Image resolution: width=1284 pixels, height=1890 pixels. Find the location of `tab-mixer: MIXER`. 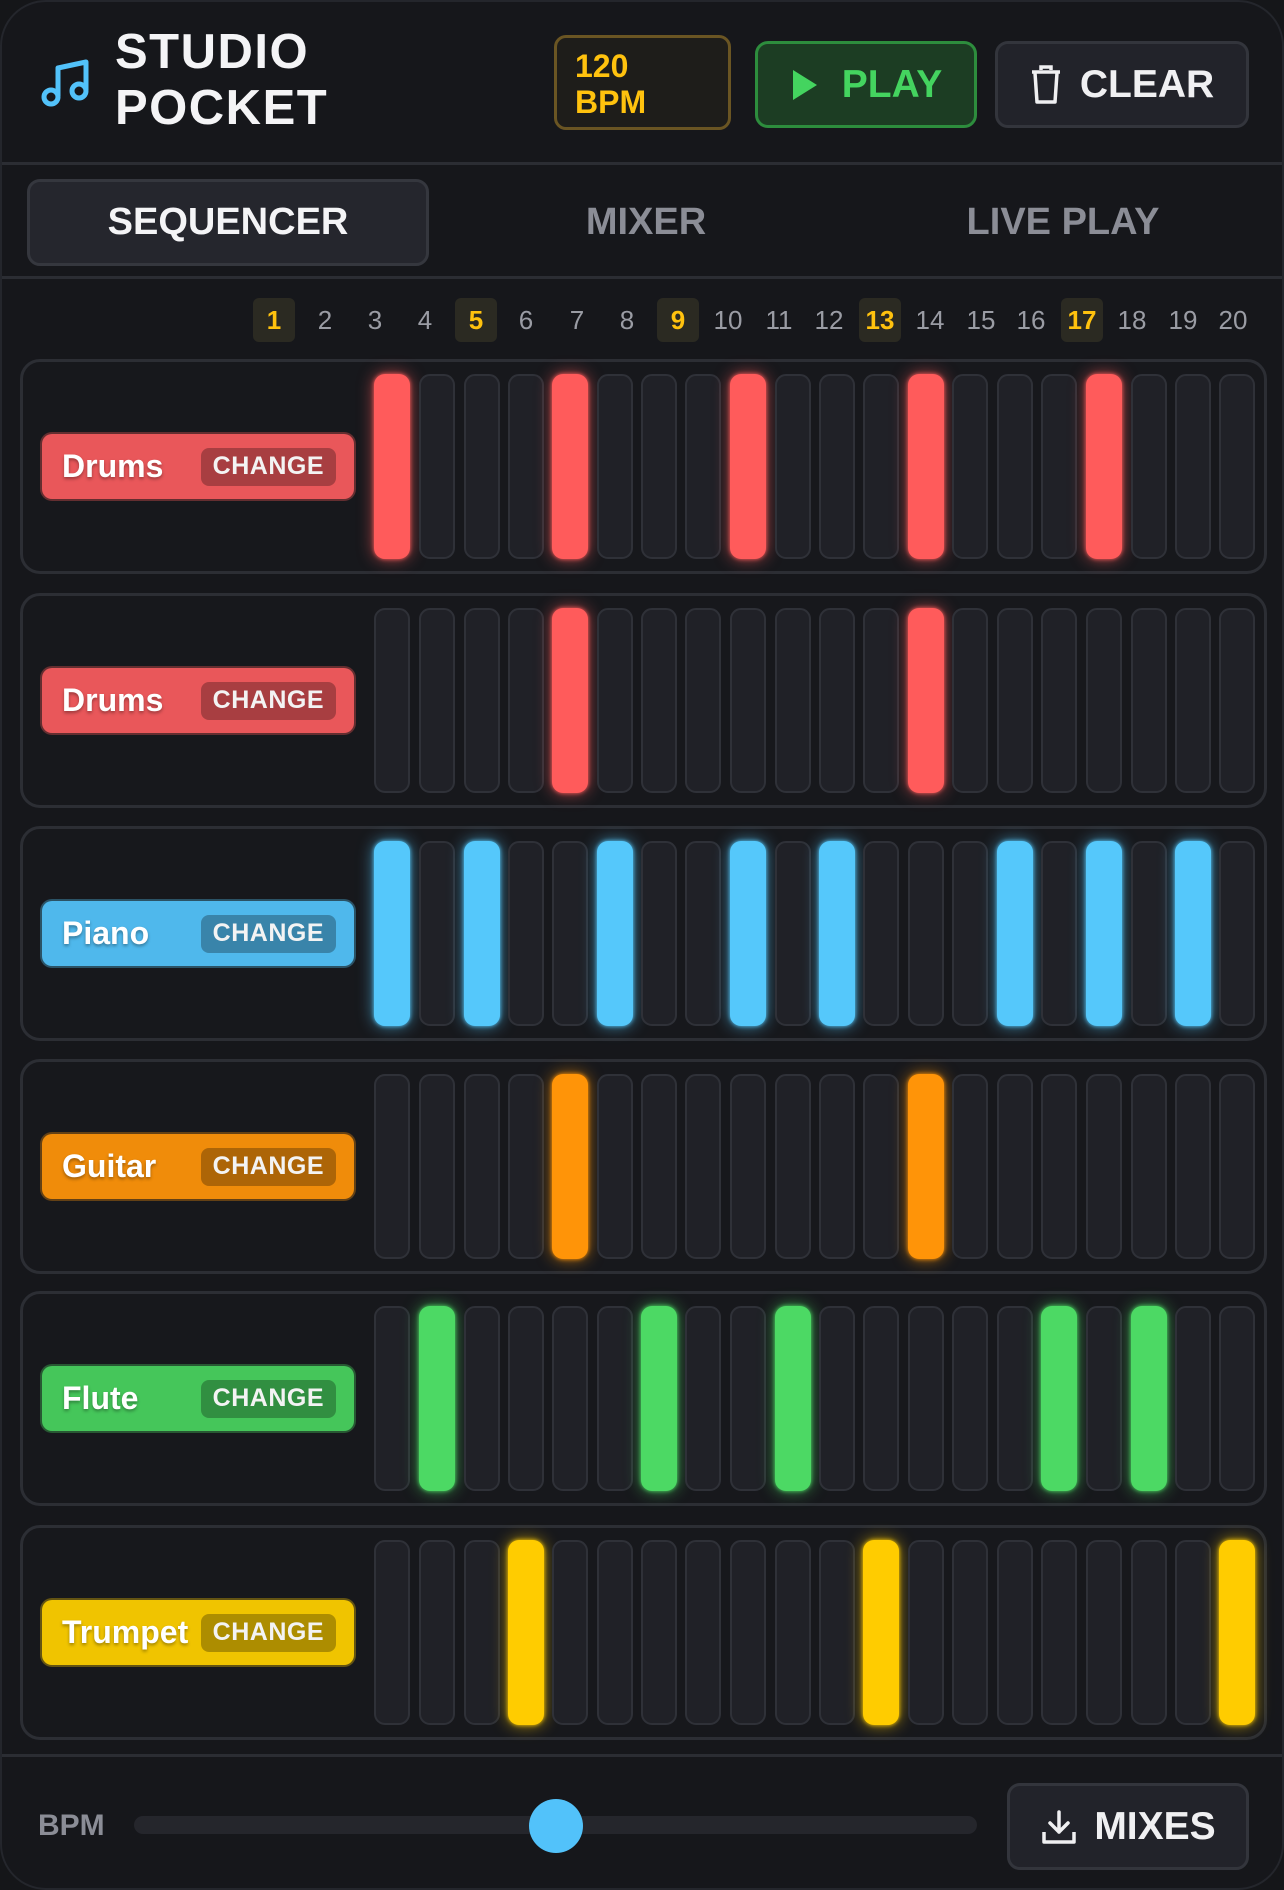

tab-mixer: MIXER is located at coordinates (646, 222).